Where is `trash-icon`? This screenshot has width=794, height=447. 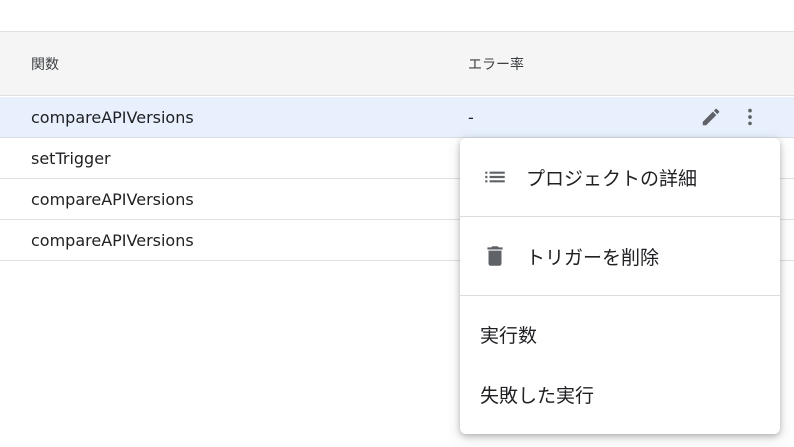 trash-icon is located at coordinates (495, 256).